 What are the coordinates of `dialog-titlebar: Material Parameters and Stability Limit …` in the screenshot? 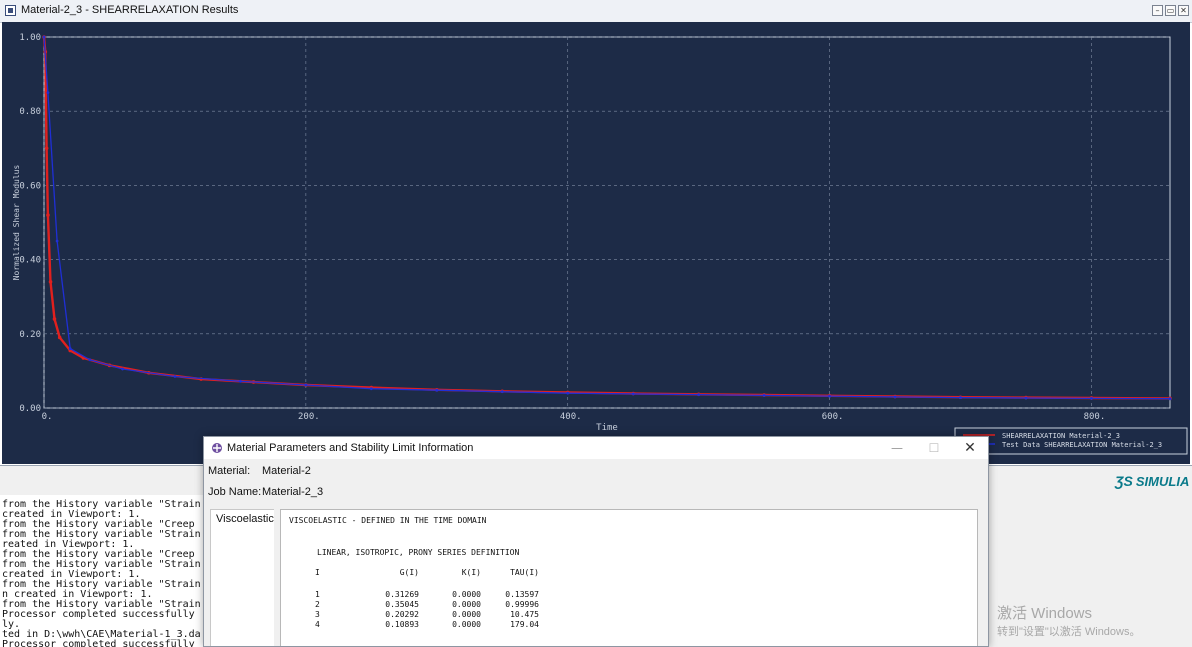 It's located at (596, 448).